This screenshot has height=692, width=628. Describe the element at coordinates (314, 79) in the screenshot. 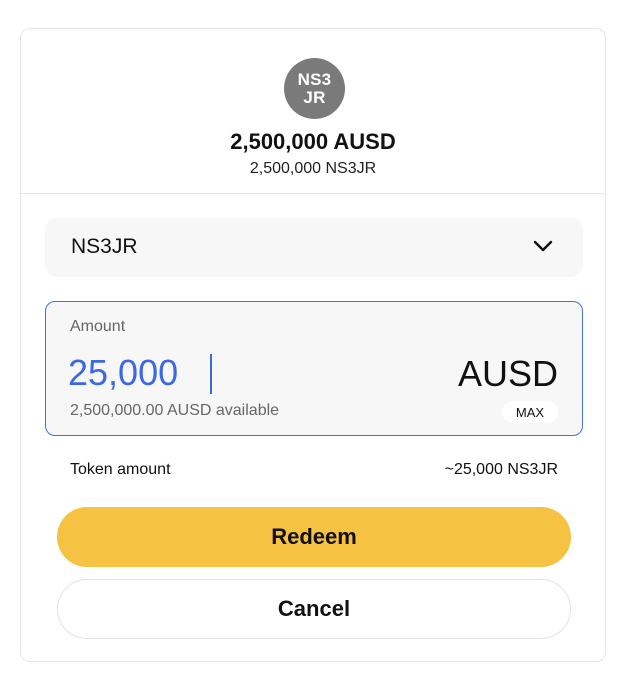

I see `avatar-text-line1: NS3` at that location.